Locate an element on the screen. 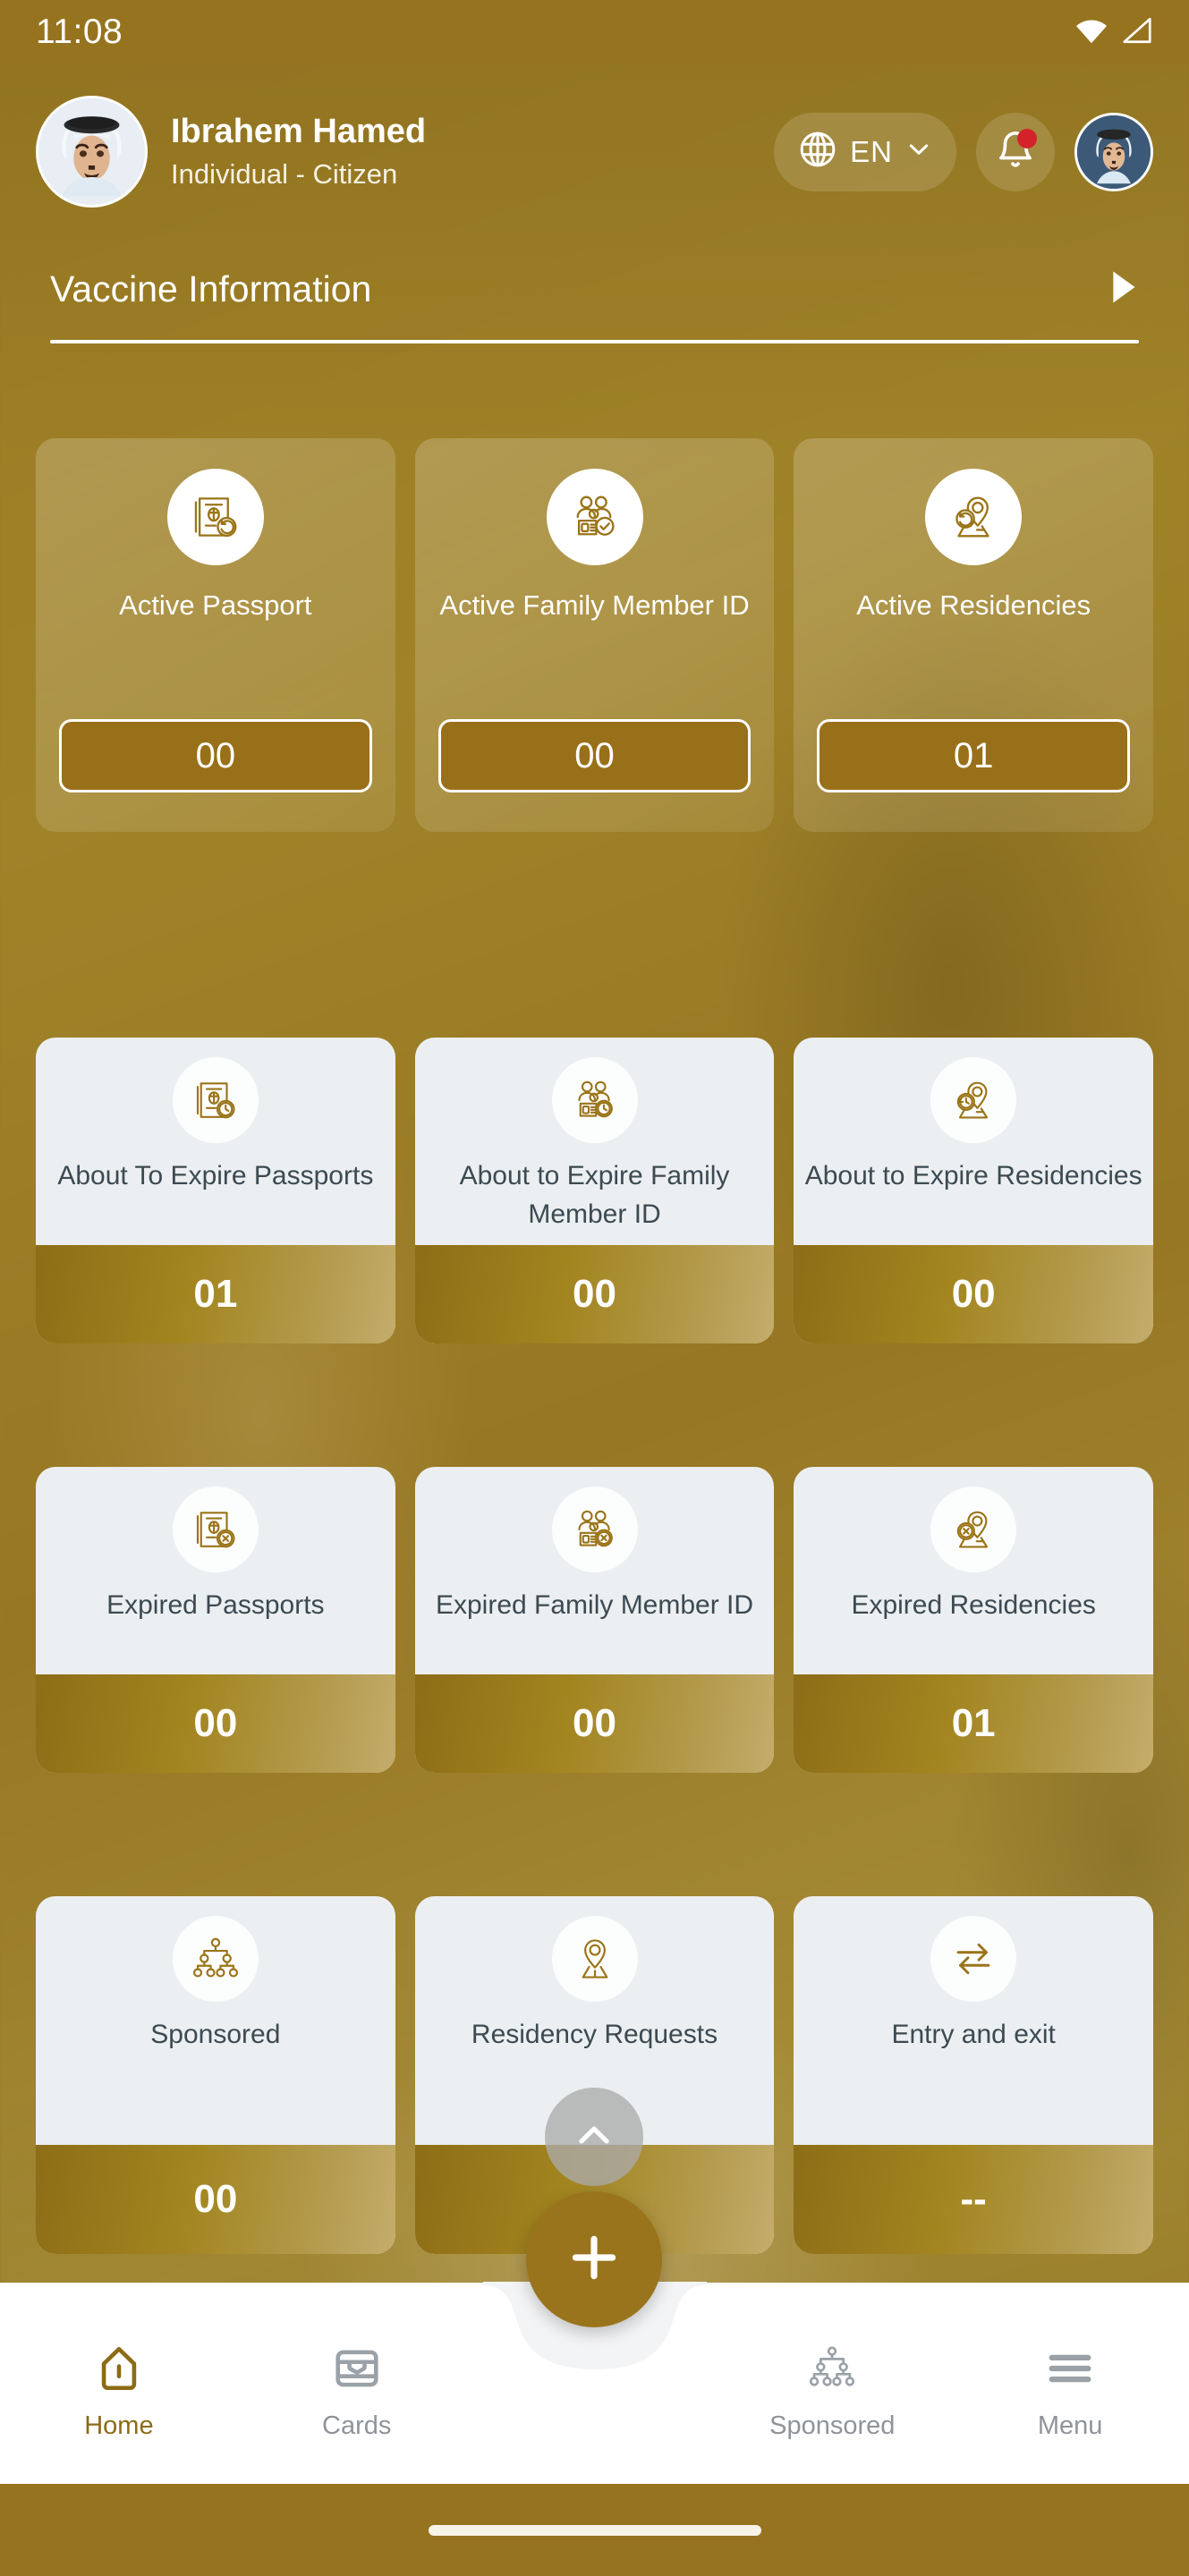  profile-avatar-button is located at coordinates (1113, 151).